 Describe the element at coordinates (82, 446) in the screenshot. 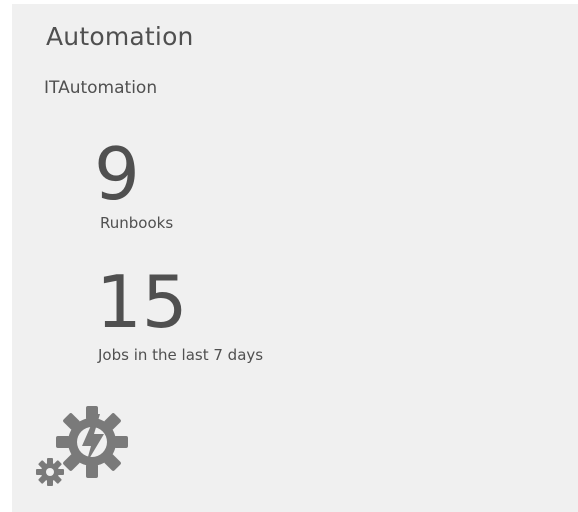

I see `automation-gears-lightning-icon` at that location.